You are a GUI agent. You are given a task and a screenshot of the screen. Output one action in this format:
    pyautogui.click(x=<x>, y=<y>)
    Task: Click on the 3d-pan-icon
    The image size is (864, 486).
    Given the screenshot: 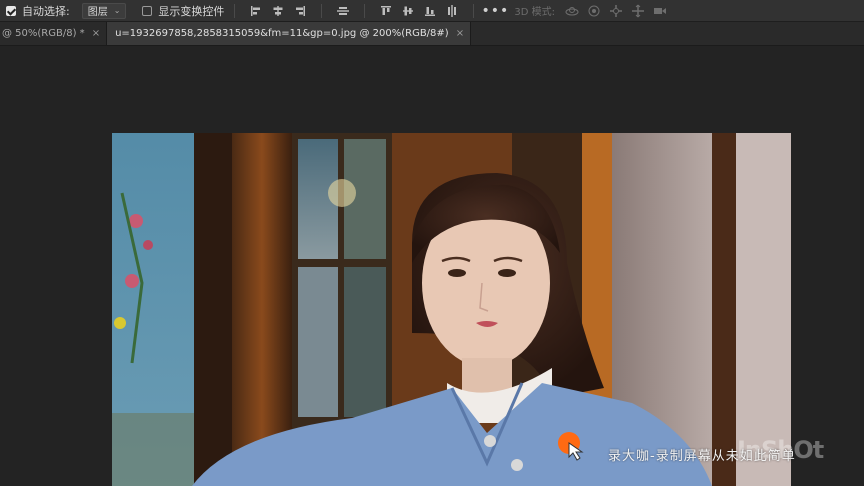 What is the action you would take?
    pyautogui.click(x=616, y=11)
    